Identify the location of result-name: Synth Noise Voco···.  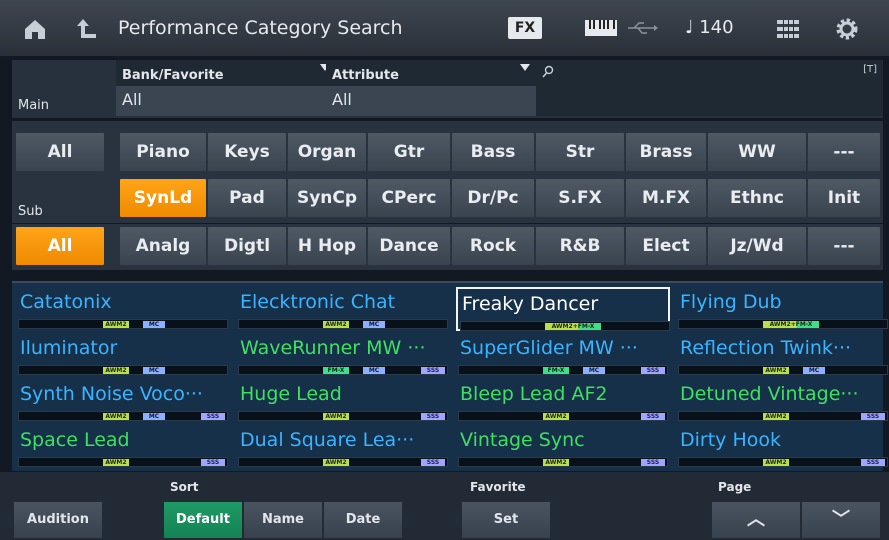
(111, 394).